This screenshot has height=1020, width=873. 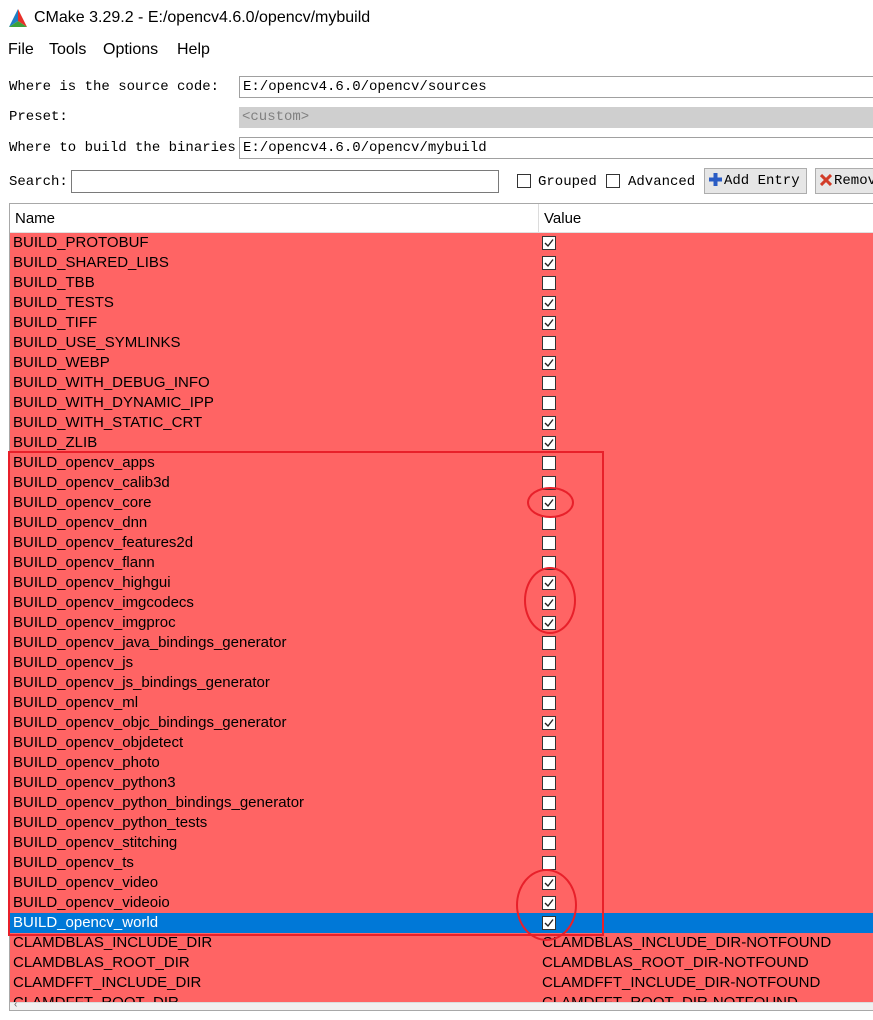 I want to click on table-row: BUILD_opencv_ml, so click(x=441, y=703).